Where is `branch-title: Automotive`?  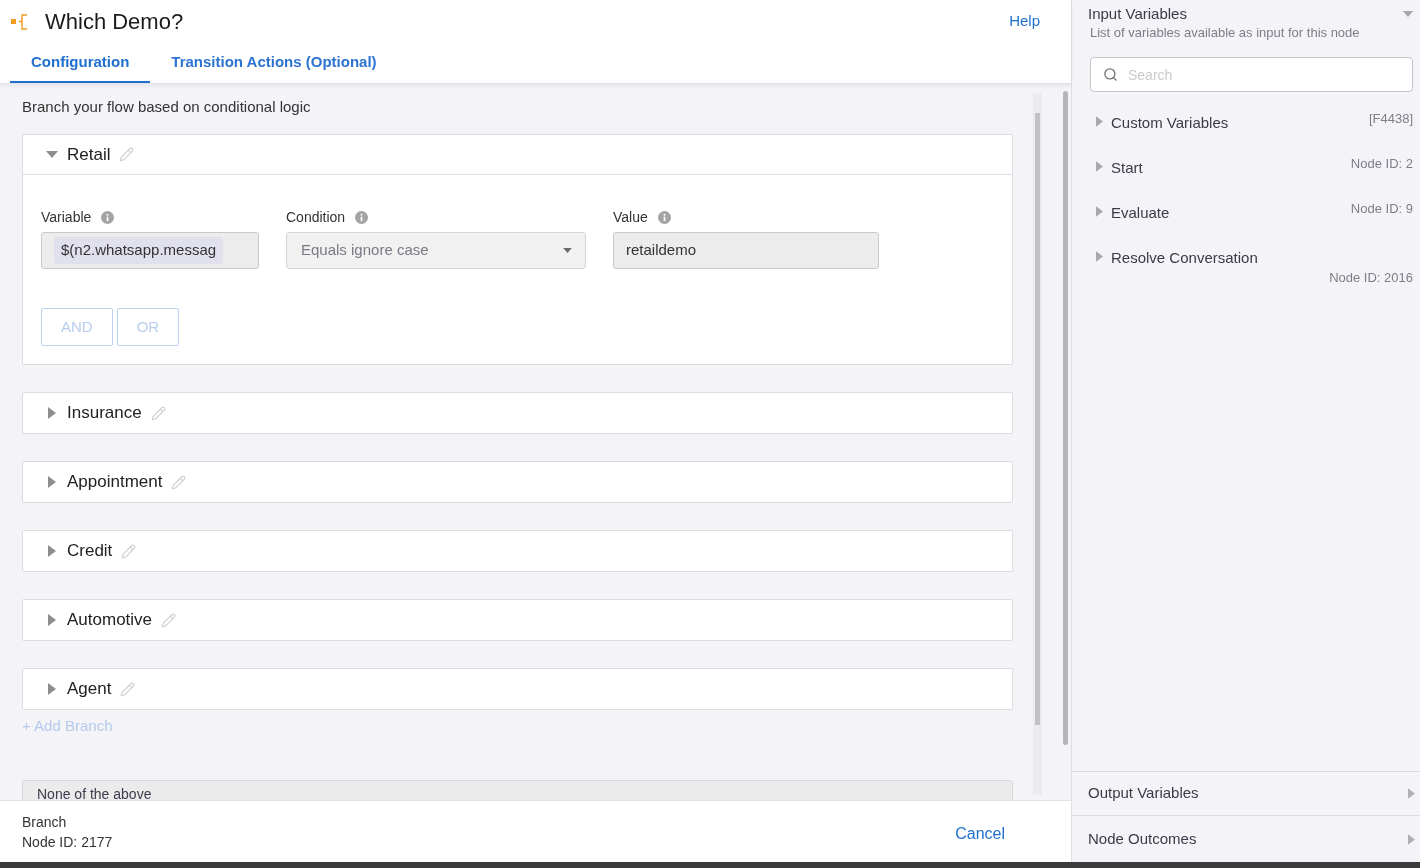
branch-title: Automotive is located at coordinates (110, 620).